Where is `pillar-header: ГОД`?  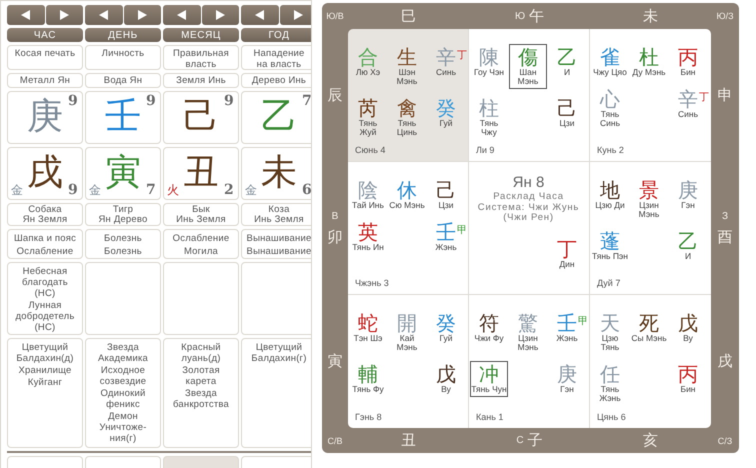
pillar-header: ГОД is located at coordinates (276, 35).